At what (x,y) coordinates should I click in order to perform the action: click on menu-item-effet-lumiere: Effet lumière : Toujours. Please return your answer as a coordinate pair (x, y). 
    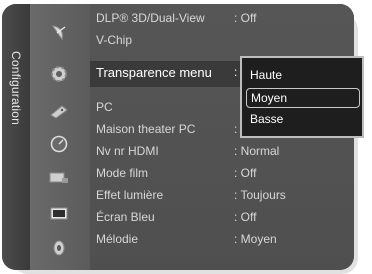
    Looking at the image, I should click on (222, 196).